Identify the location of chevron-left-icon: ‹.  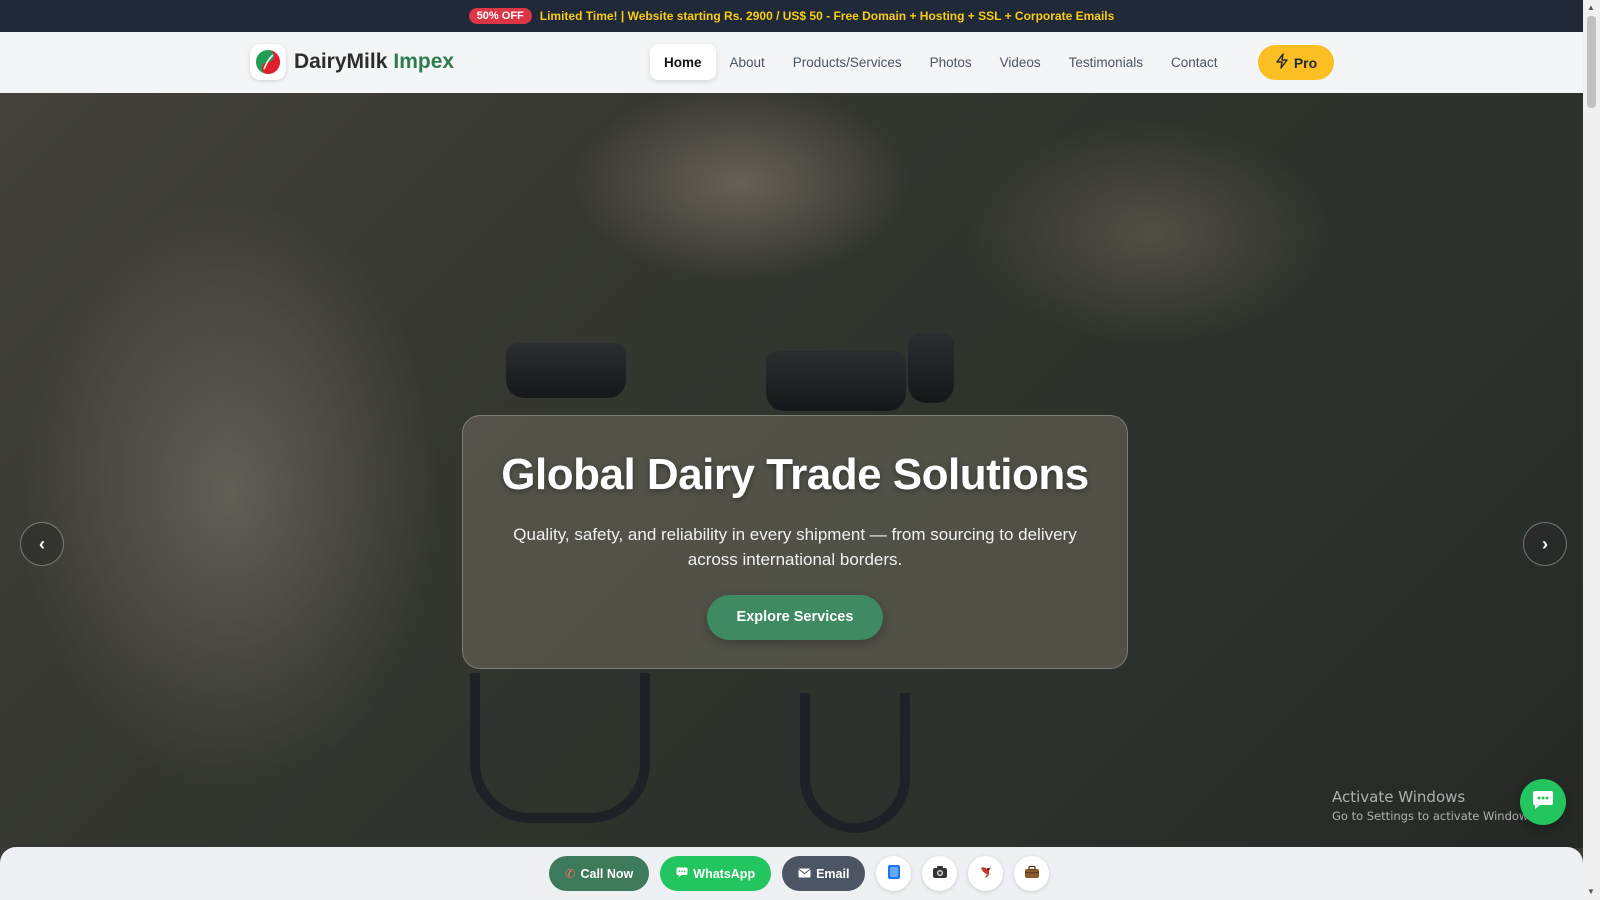
(42, 543).